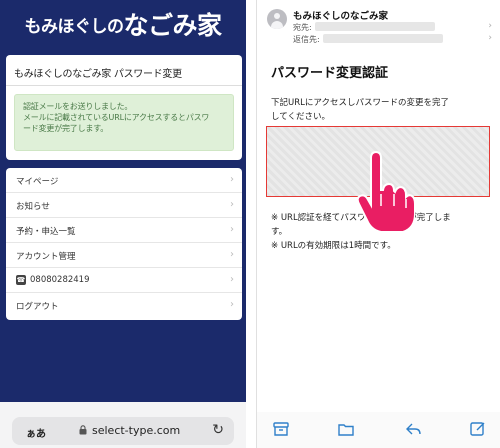 The width and height of the screenshot is (500, 448). I want to click on menu-item-logout: ログアウト ›, so click(124, 305).